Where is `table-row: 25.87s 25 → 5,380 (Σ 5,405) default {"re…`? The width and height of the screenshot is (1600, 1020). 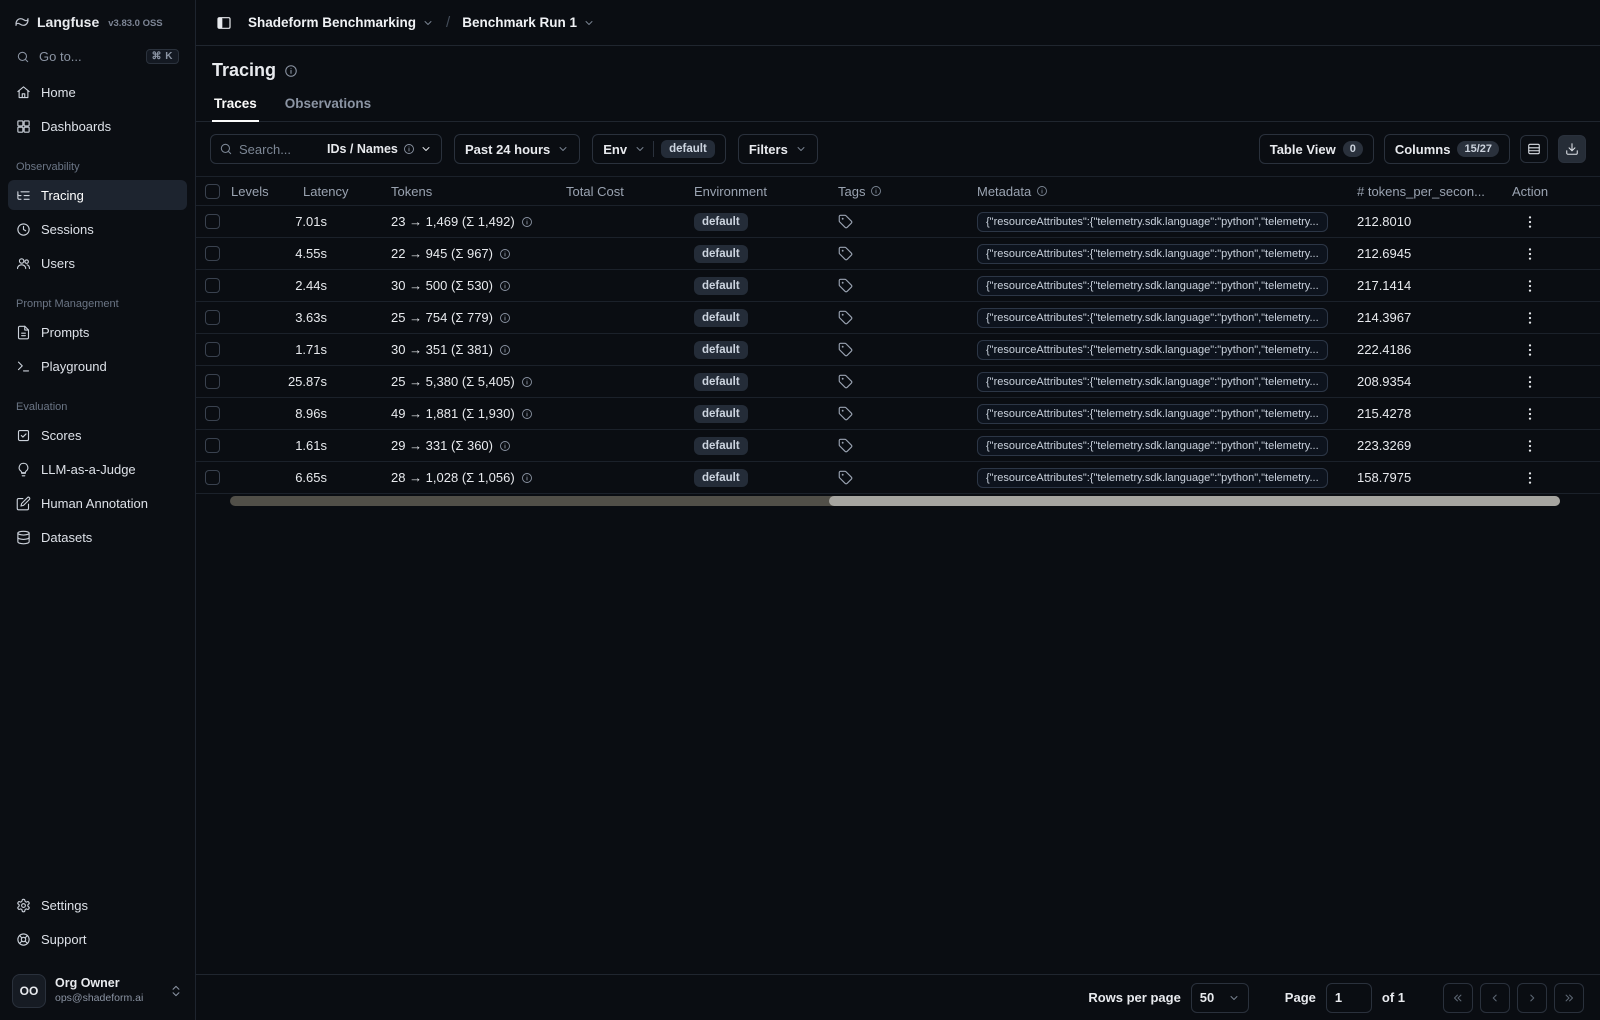
table-row: 25.87s 25 → 5,380 (Σ 5,405) default {"re… is located at coordinates (898, 382).